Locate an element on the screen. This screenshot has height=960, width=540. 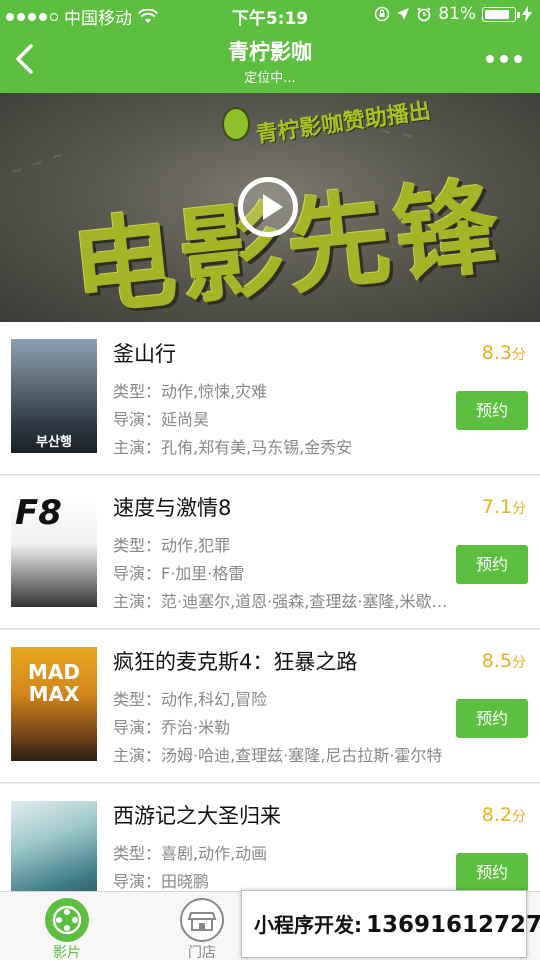
movie-title: 疯狂的麦克斯4：狂暴之路 is located at coordinates (235, 662).